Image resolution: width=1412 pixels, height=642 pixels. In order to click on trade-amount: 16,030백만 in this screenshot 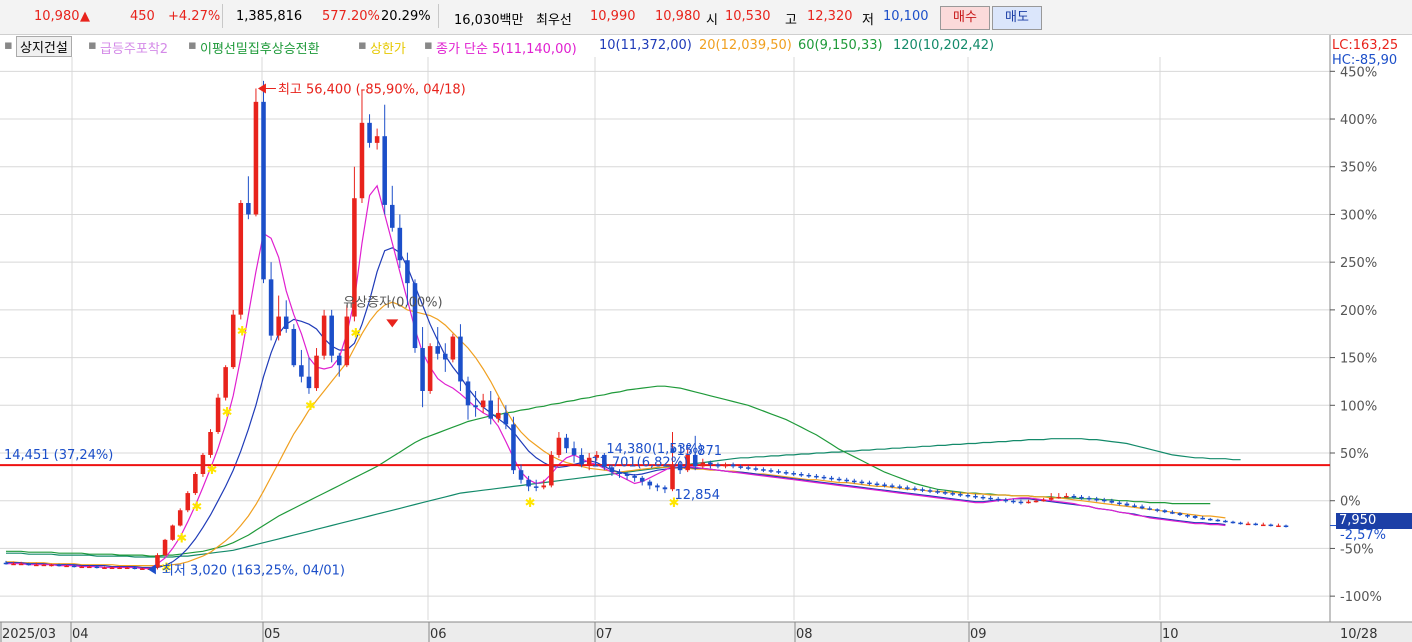, I will do `click(489, 20)`.